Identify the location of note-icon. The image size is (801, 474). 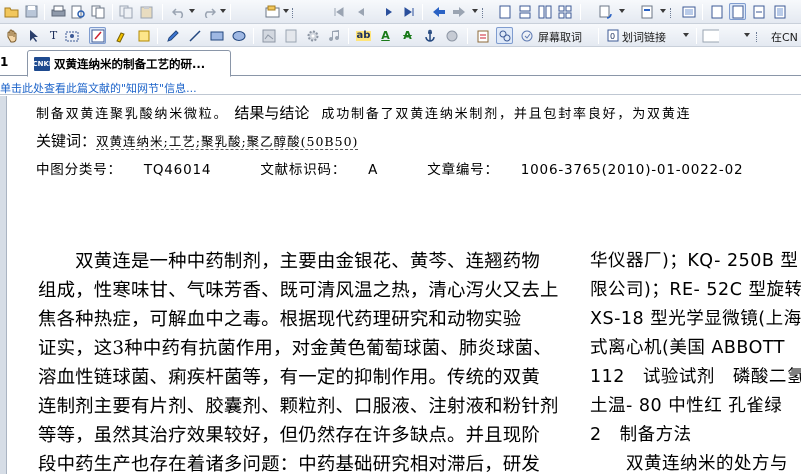
(143, 35).